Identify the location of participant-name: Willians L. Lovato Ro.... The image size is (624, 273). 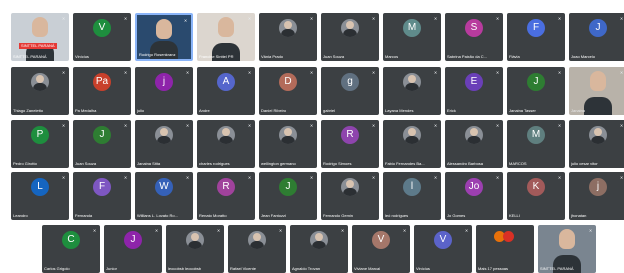
(157, 215).